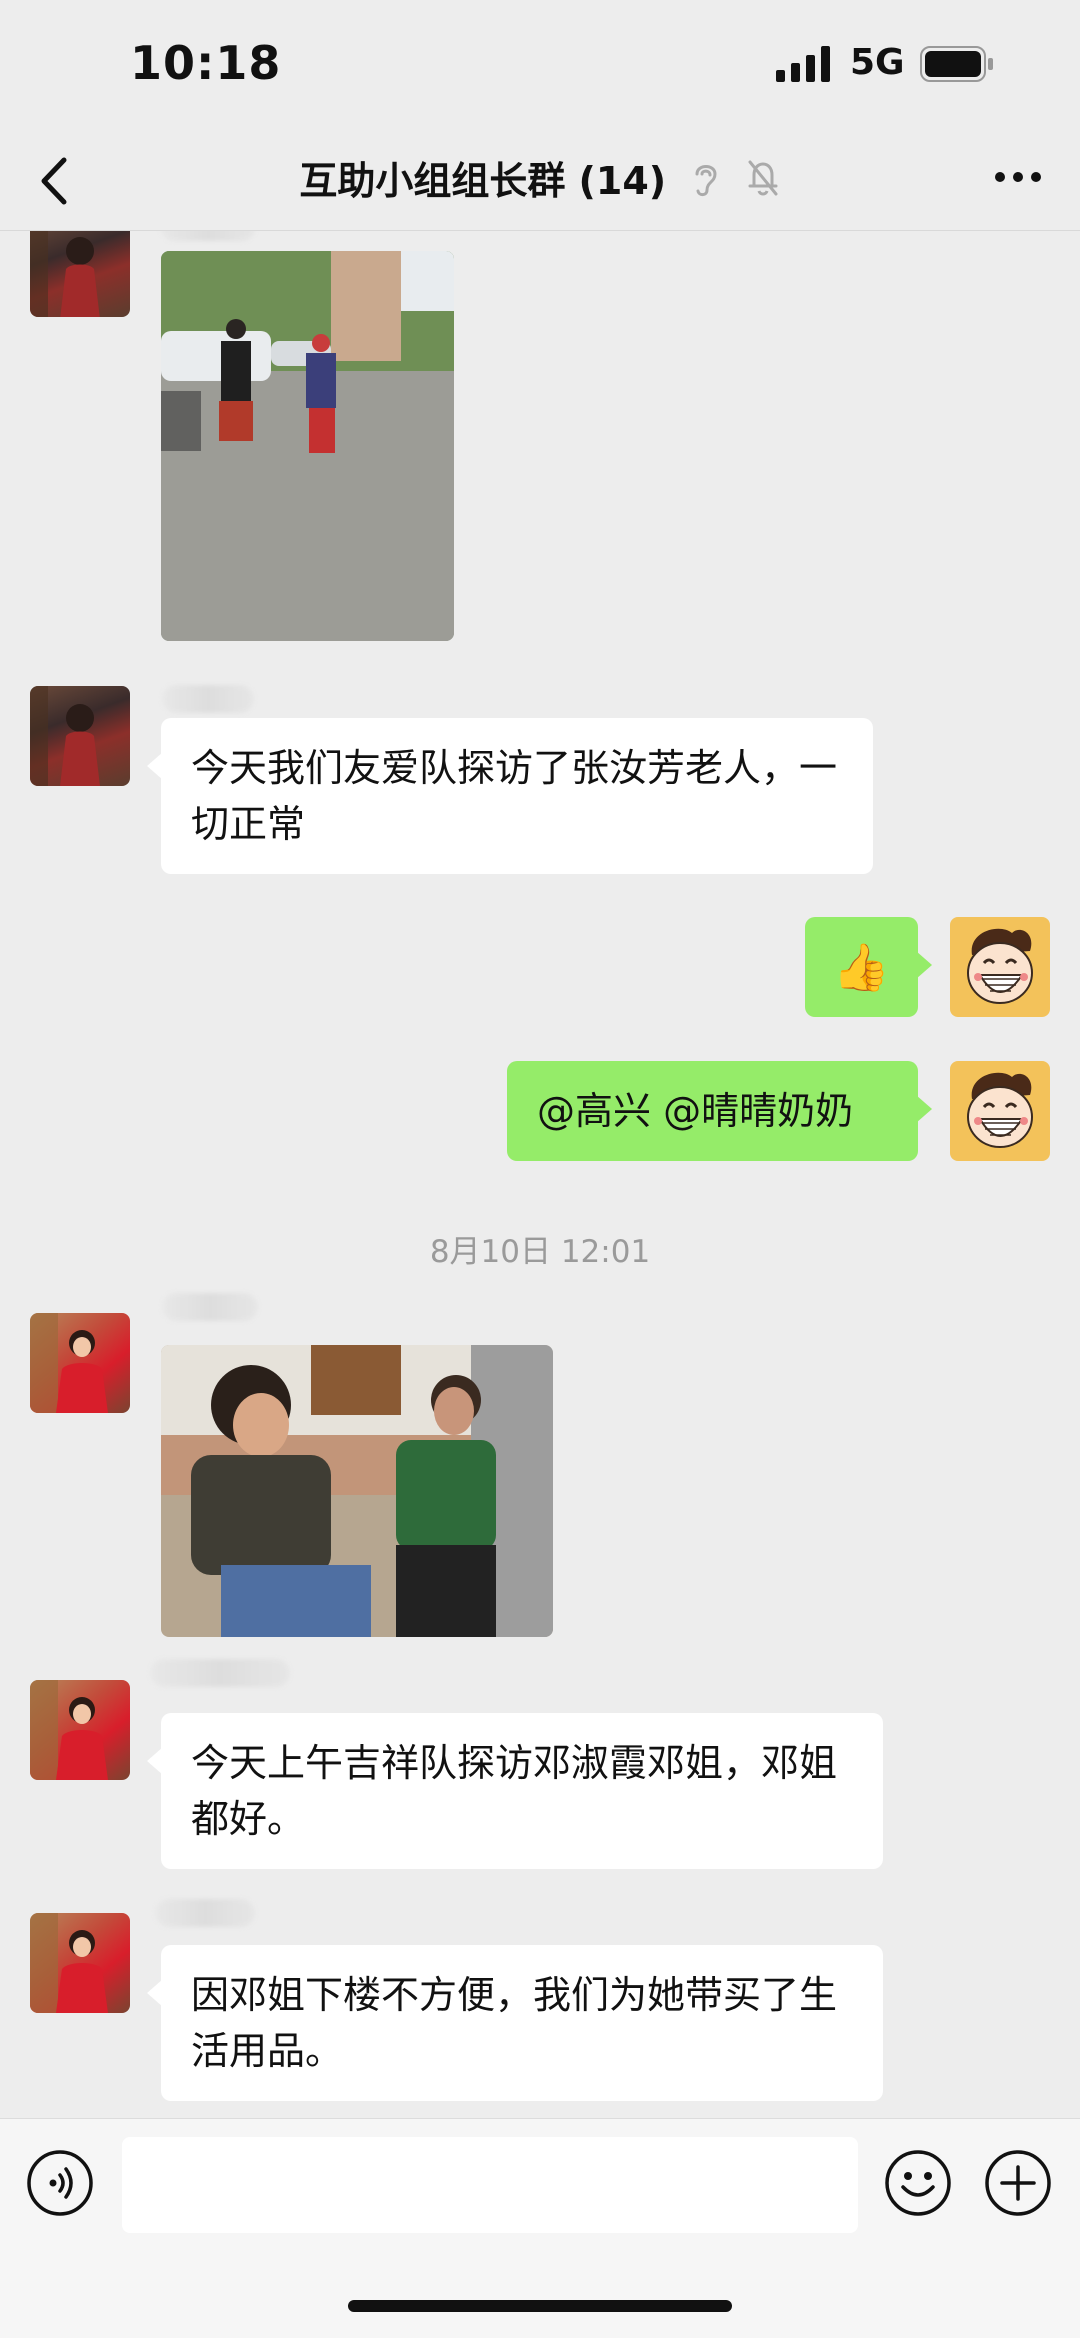 The image size is (1080, 2338). Describe the element at coordinates (877, 62) in the screenshot. I see `network-type: 5G` at that location.